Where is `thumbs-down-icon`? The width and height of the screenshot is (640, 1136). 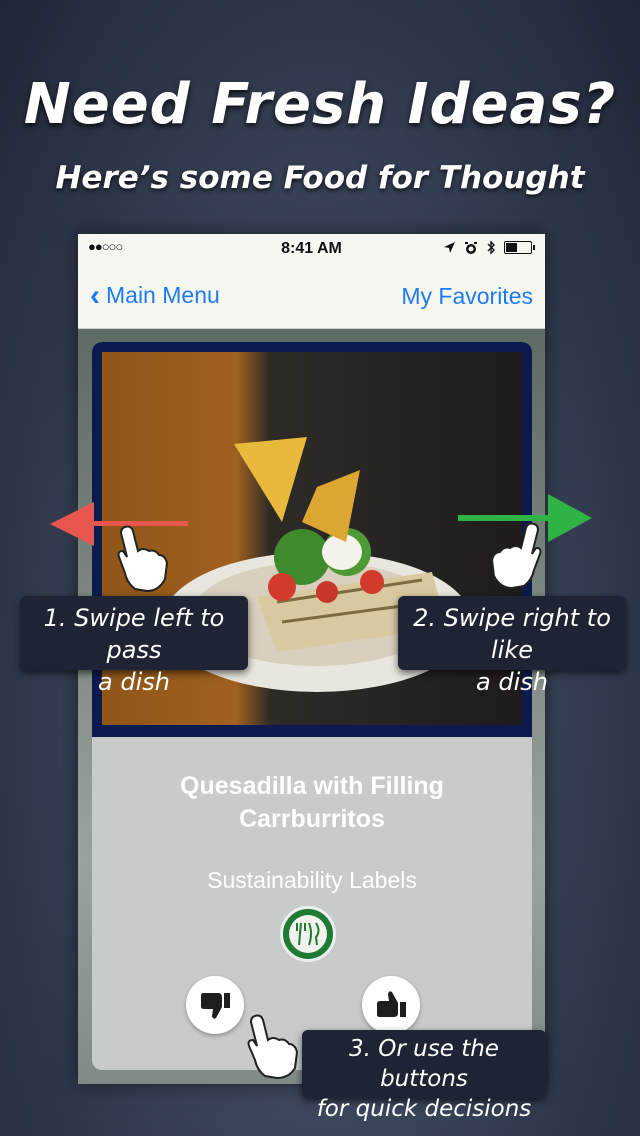 thumbs-down-icon is located at coordinates (215, 1006).